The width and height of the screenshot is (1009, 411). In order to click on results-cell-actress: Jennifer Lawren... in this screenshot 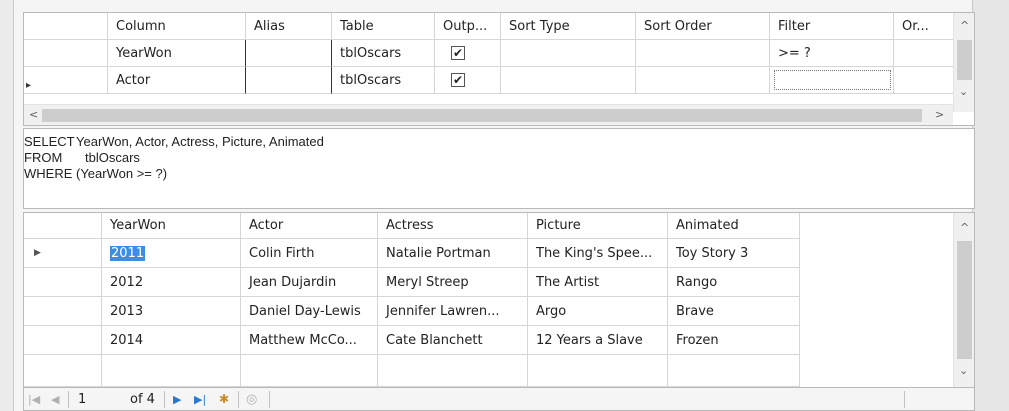, I will do `click(453, 311)`.